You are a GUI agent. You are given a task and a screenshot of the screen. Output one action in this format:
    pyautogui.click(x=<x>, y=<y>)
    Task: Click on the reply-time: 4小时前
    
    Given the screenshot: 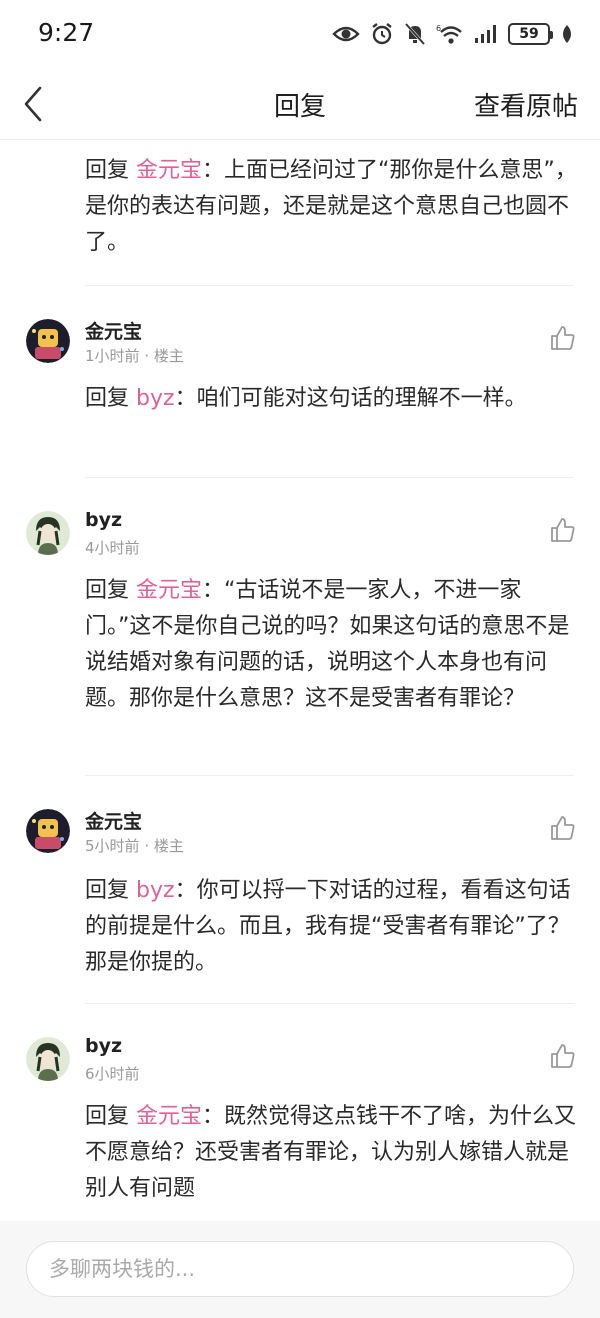 What is the action you would take?
    pyautogui.click(x=112, y=548)
    